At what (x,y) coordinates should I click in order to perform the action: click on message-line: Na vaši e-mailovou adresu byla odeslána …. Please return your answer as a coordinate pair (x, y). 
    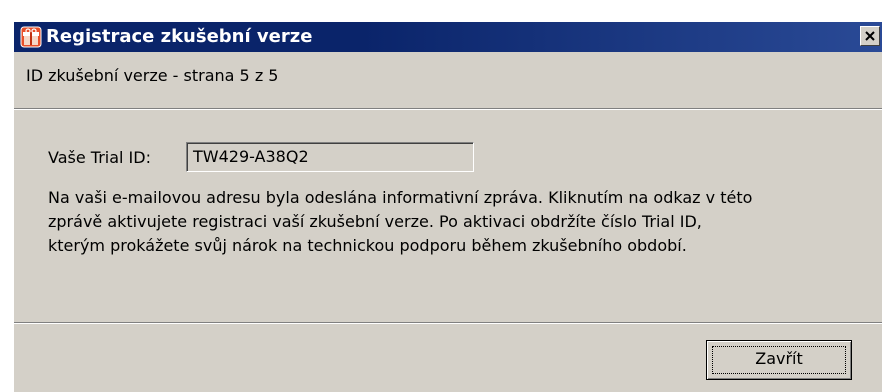
    Looking at the image, I should click on (400, 197).